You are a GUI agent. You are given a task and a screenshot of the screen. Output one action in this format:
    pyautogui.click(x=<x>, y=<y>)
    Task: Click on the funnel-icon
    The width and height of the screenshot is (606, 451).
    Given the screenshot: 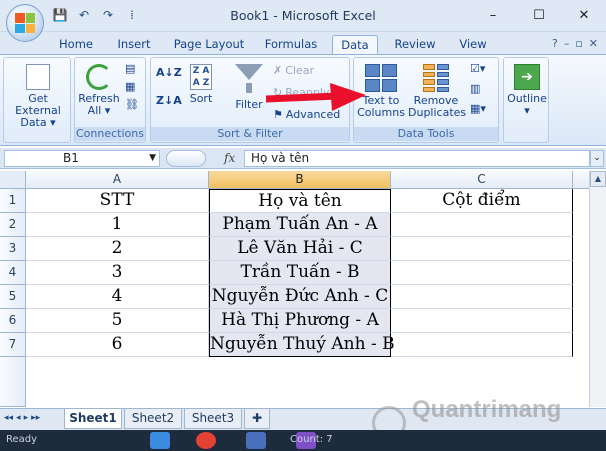 What is the action you would take?
    pyautogui.click(x=249, y=72)
    